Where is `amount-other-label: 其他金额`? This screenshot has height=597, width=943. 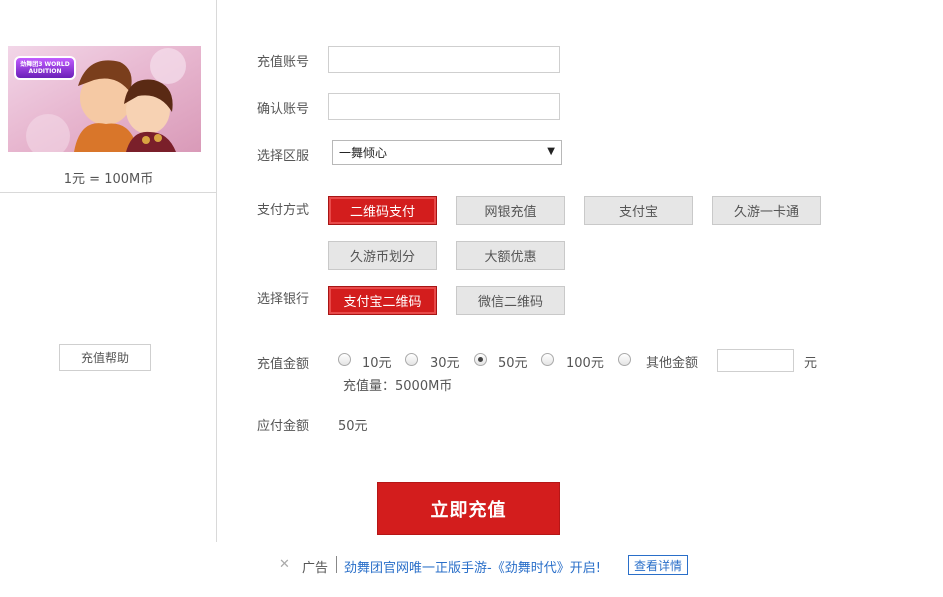
amount-other-label: 其他金额 is located at coordinates (672, 363).